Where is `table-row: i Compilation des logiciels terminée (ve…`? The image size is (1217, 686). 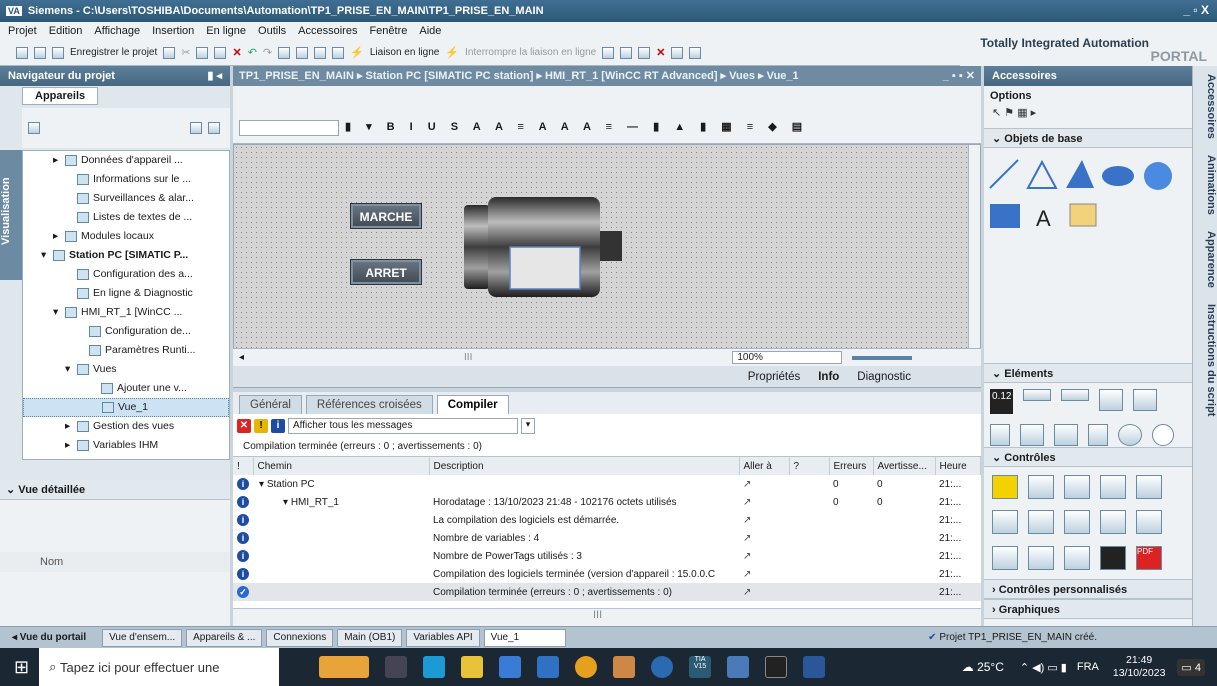
table-row: i Compilation des logiciels terminée (ve… is located at coordinates (607, 574).